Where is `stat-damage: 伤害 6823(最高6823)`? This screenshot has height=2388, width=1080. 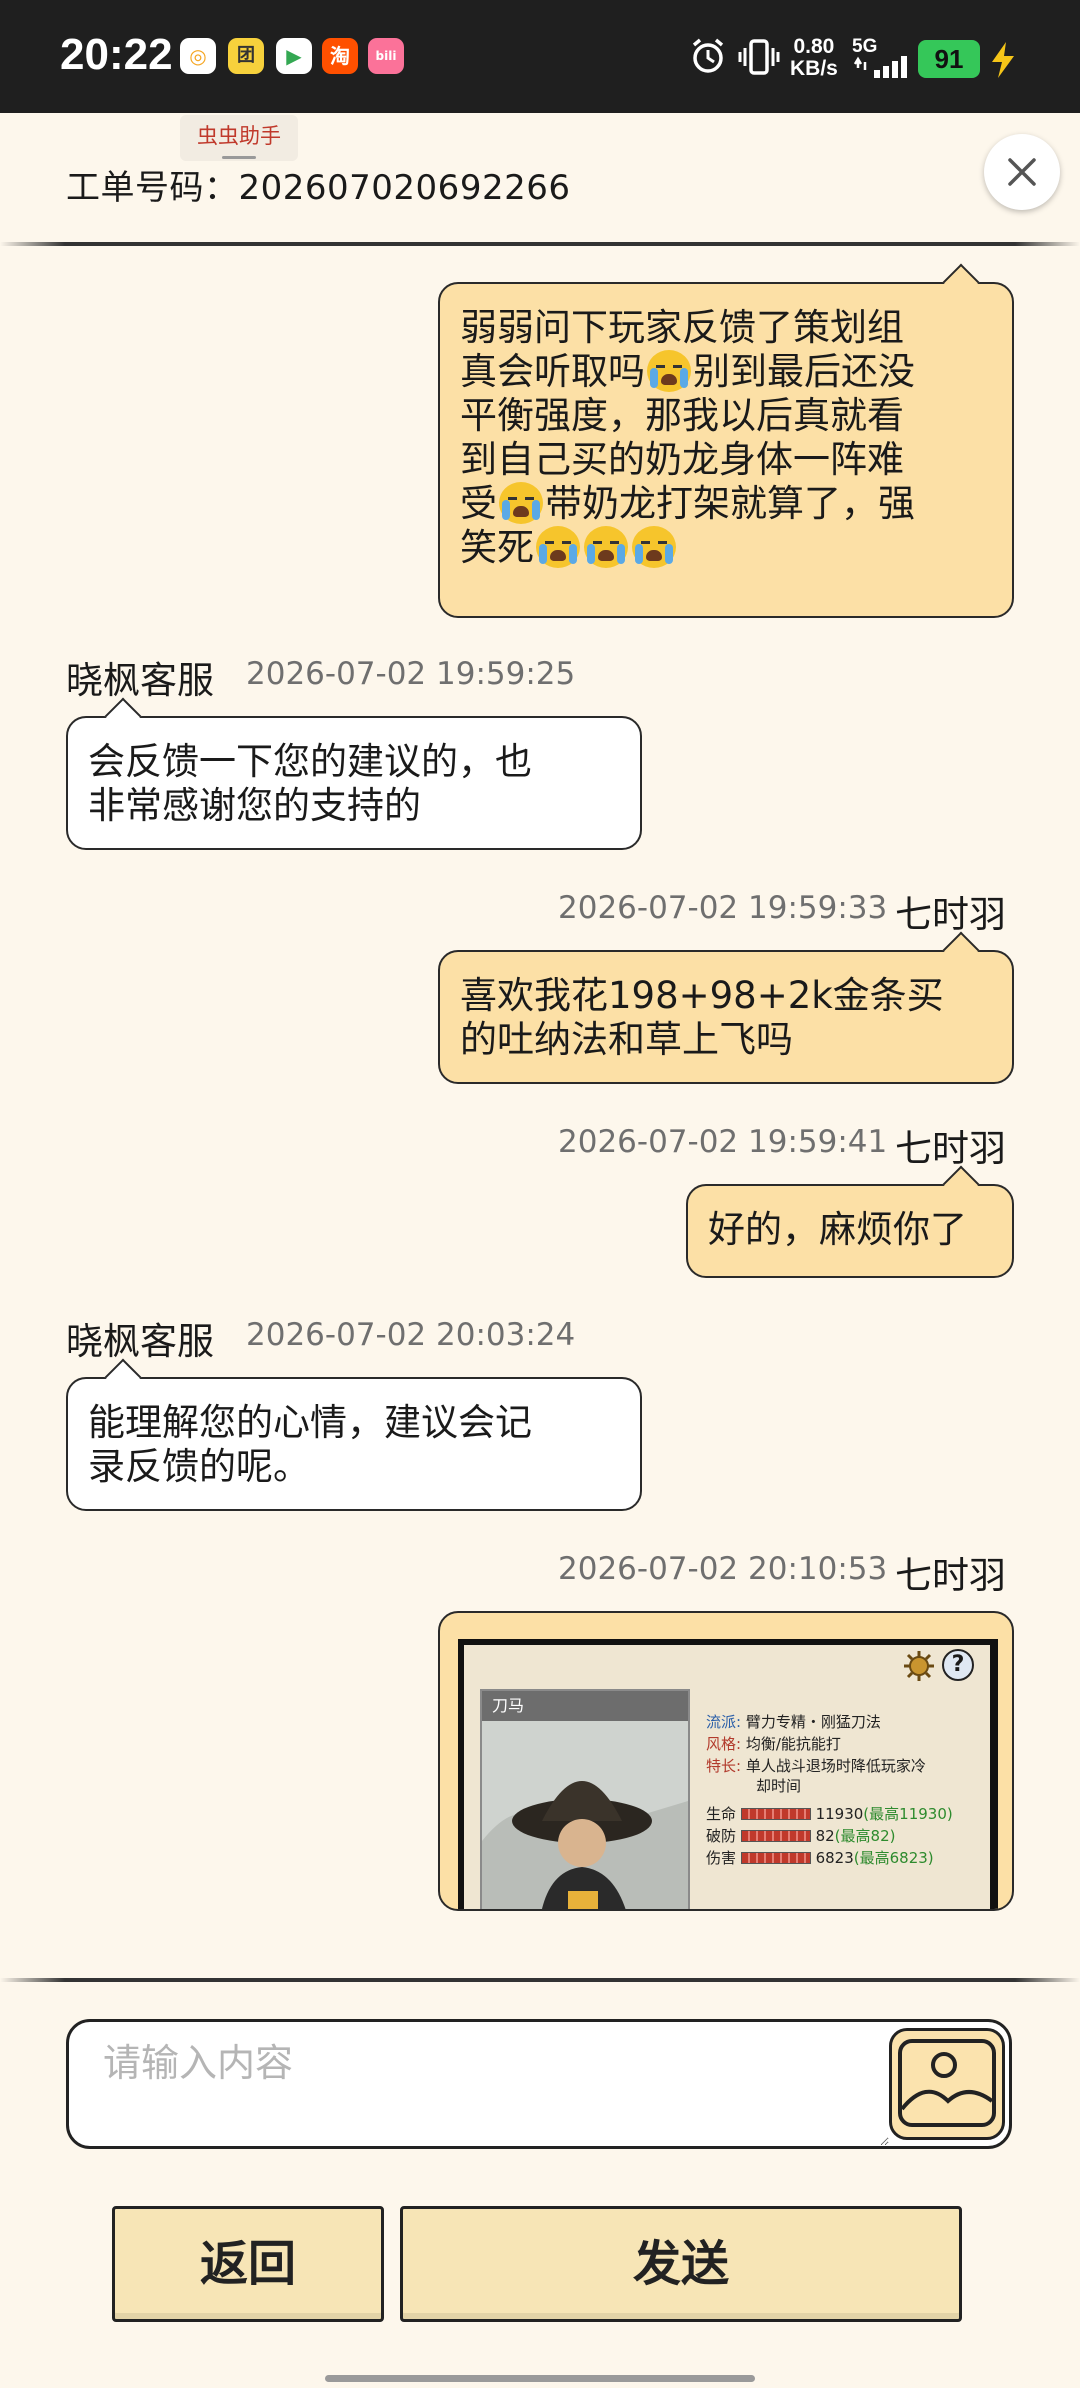
stat-damage: 伤害 6823(最高6823) is located at coordinates (820, 1858).